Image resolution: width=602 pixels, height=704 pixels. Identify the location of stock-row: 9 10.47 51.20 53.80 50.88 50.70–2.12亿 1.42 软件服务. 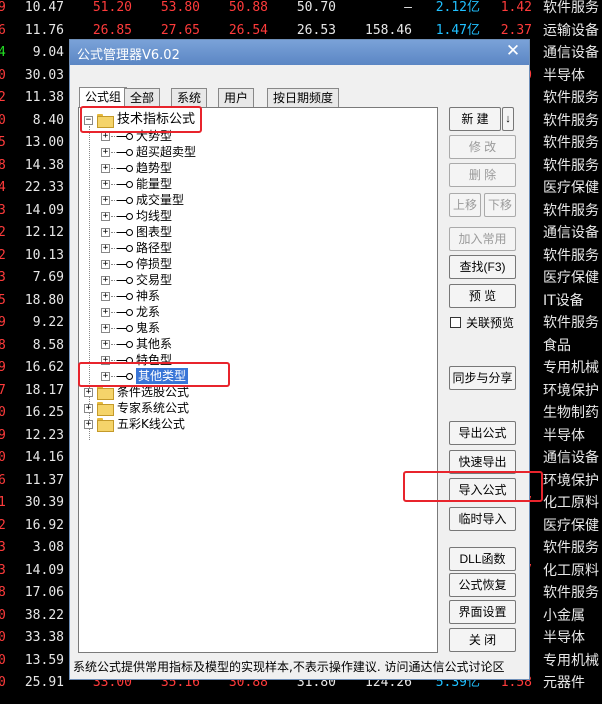
(301, 10).